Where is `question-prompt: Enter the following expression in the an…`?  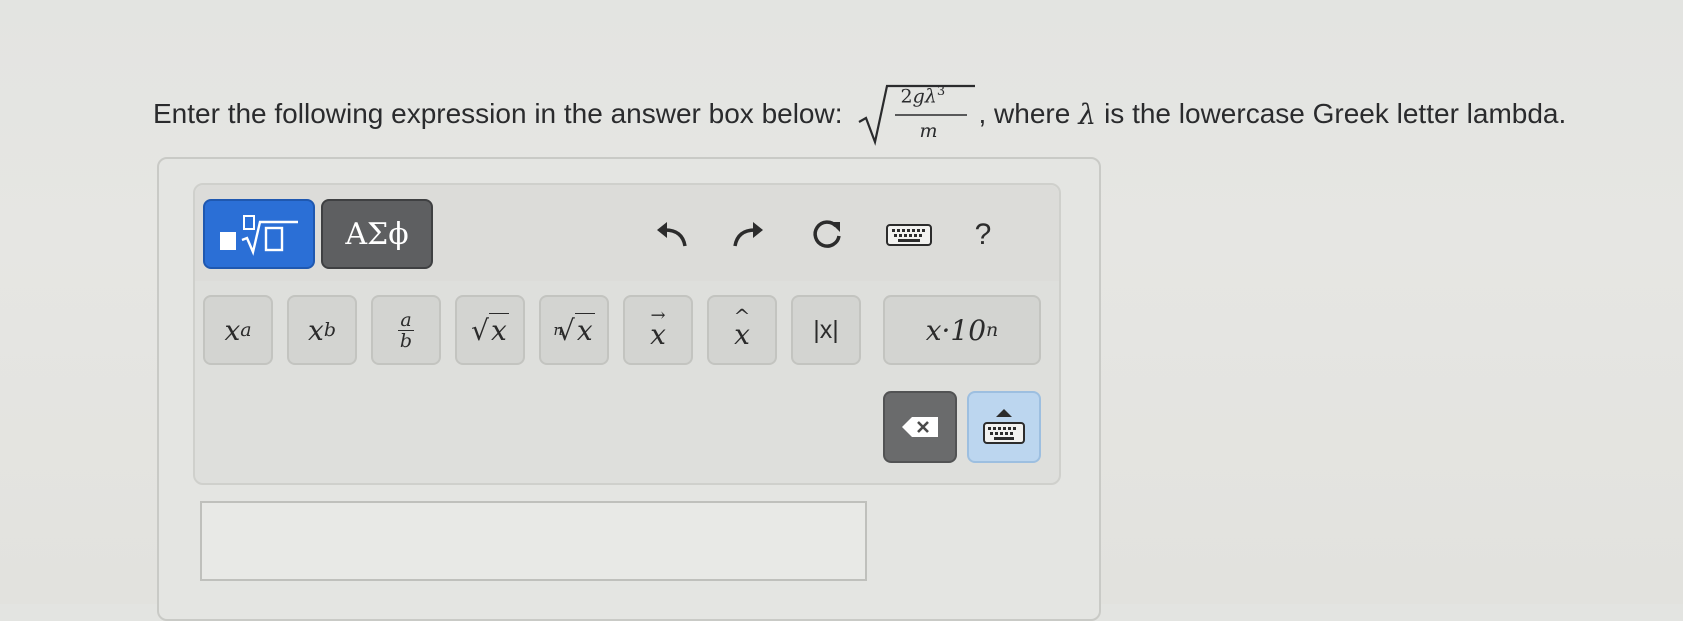
question-prompt: Enter the following expression in the an… is located at coordinates (903, 114).